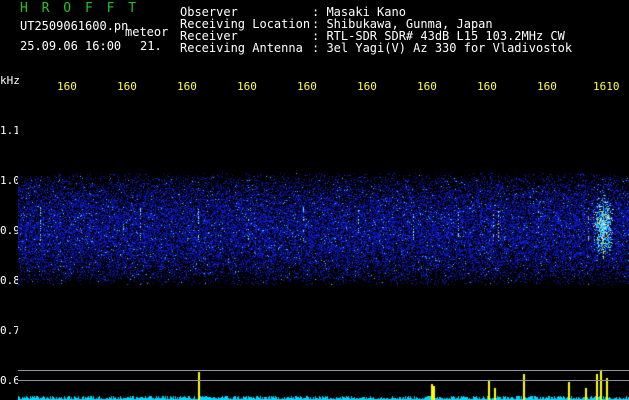 The image size is (629, 400). I want to click on y-tick-4: 0.8, so click(10, 280).